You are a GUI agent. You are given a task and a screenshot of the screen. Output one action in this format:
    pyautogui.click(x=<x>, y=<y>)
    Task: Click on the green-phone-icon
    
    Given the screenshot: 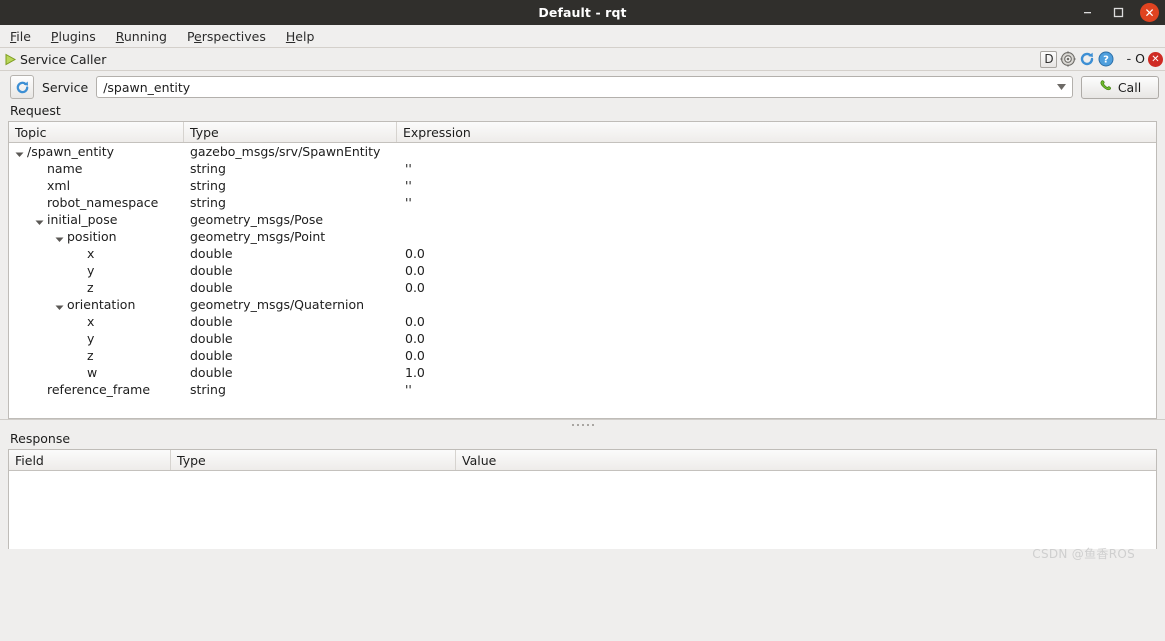 What is the action you would take?
    pyautogui.click(x=1106, y=87)
    